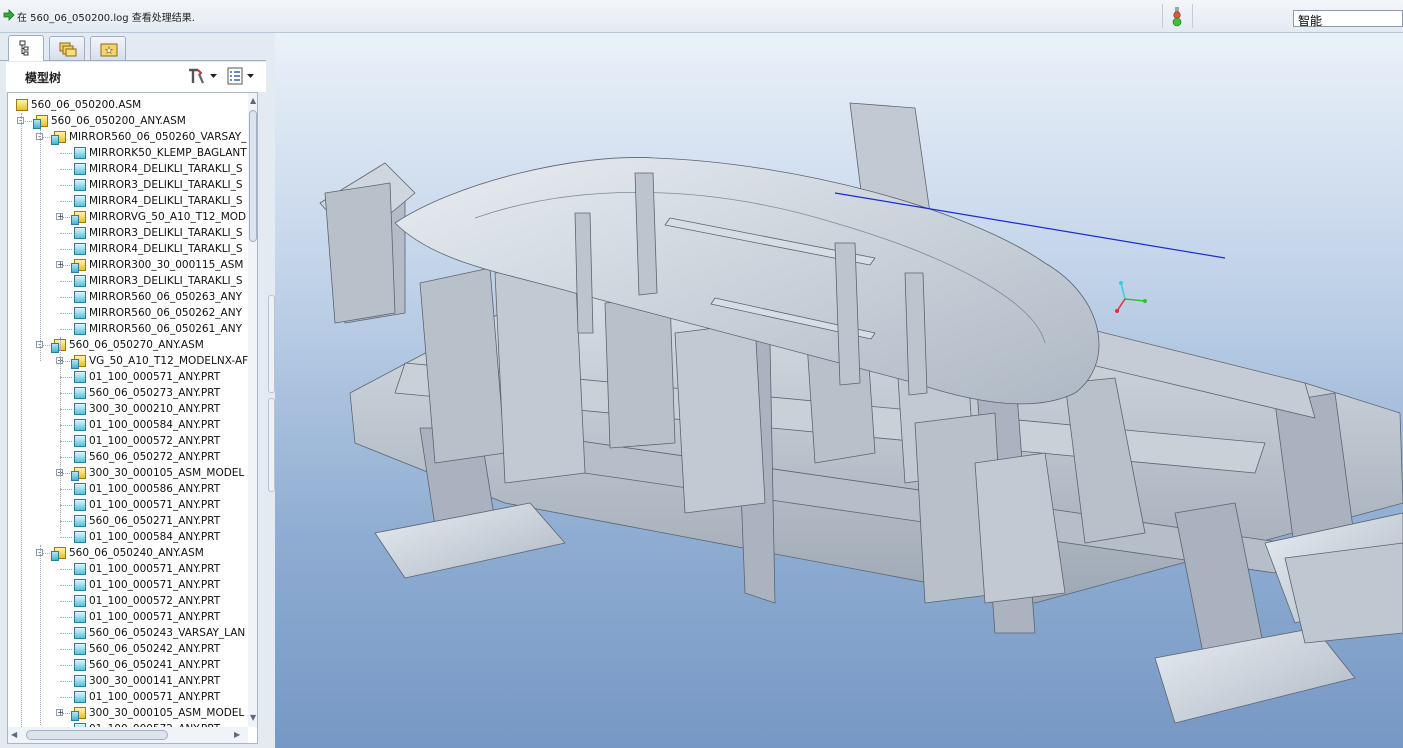 The image size is (1403, 748). What do you see at coordinates (155, 457) in the screenshot?
I see `tree-item-label: 560_06_050272_ANY.PRT` at bounding box center [155, 457].